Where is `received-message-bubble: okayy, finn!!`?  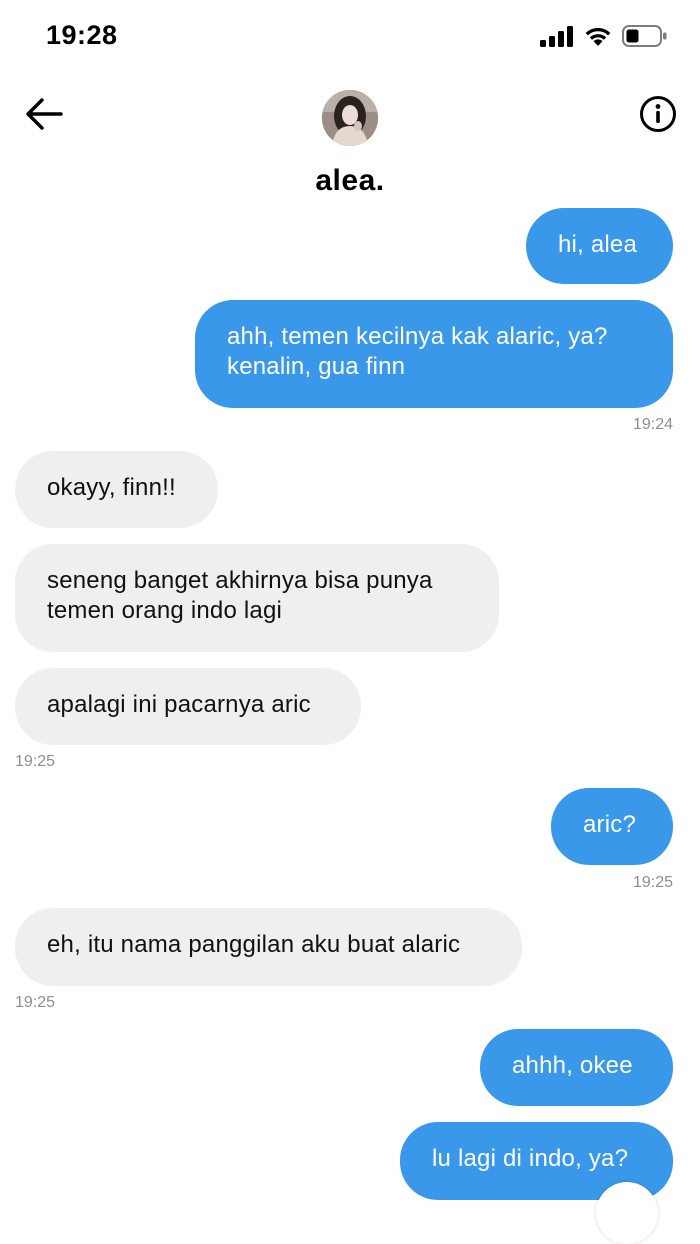 received-message-bubble: okayy, finn!! is located at coordinates (116, 489).